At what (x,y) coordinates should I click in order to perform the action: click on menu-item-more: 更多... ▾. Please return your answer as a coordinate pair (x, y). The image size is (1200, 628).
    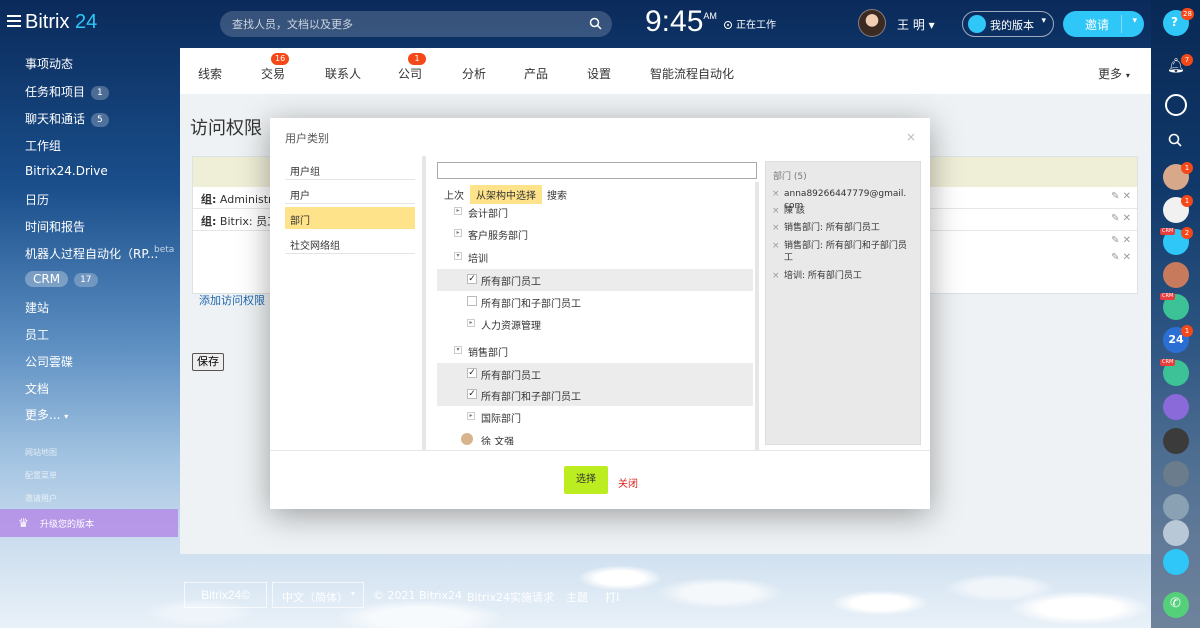
    Looking at the image, I should click on (46, 414).